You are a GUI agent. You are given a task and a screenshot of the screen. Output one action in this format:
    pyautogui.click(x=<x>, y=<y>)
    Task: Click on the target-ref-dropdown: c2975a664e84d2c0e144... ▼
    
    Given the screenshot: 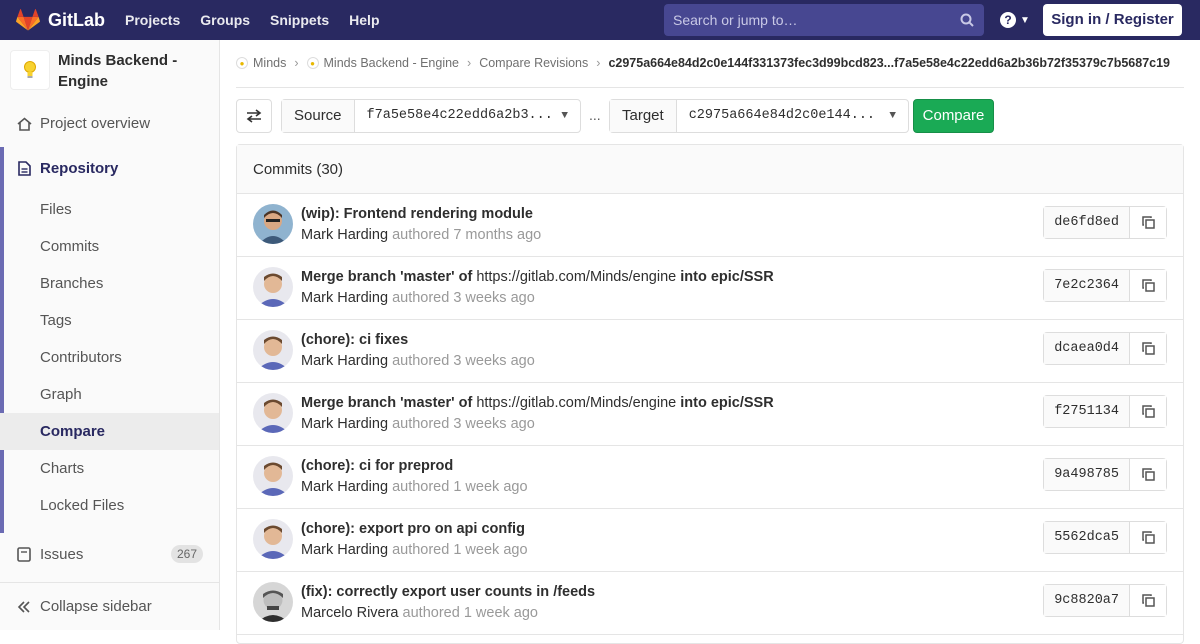 What is the action you would take?
    pyautogui.click(x=792, y=116)
    